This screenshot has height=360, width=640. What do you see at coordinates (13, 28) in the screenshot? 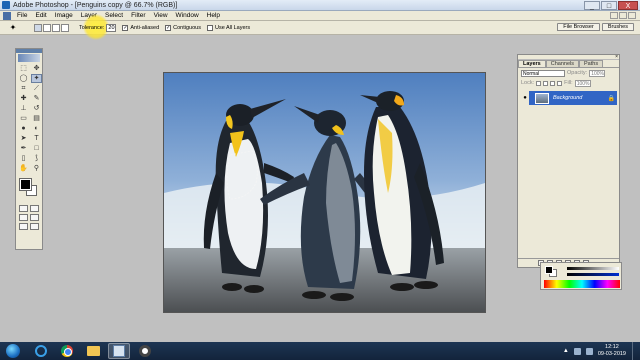
I see `magic-wand-preset-icon: ✦` at bounding box center [13, 28].